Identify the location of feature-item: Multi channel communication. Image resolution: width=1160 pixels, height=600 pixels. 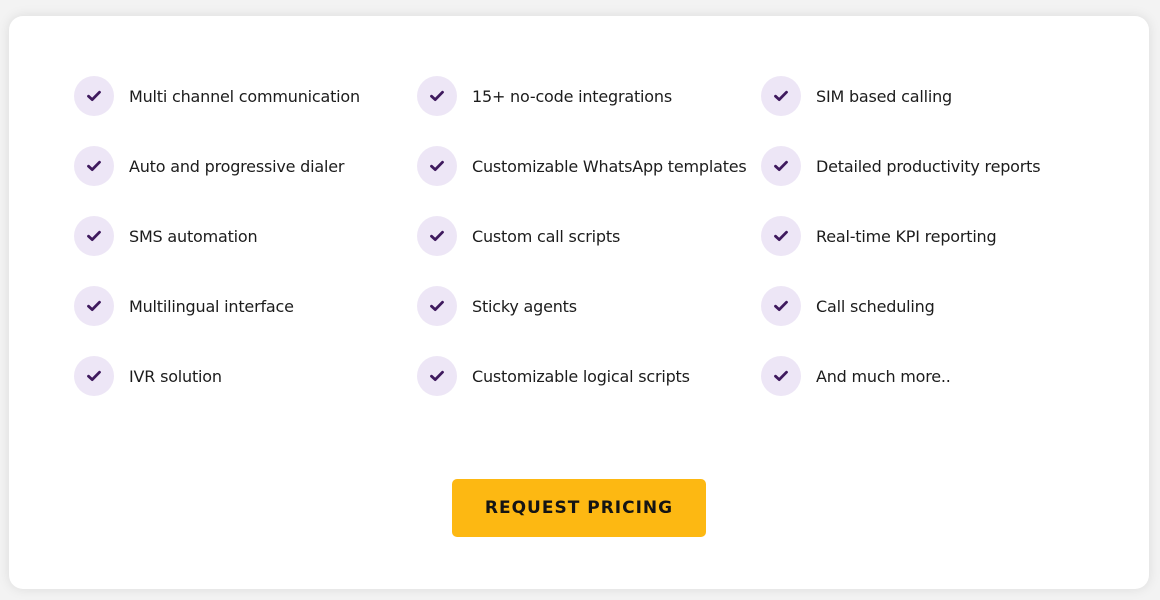
(245, 96).